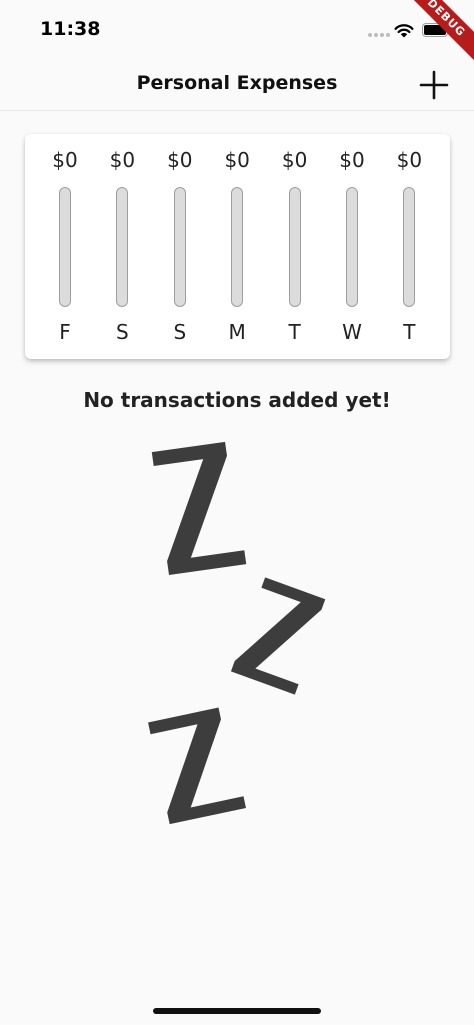 This screenshot has width=474, height=1025. I want to click on zzz-letter-bottom, so click(197, 766).